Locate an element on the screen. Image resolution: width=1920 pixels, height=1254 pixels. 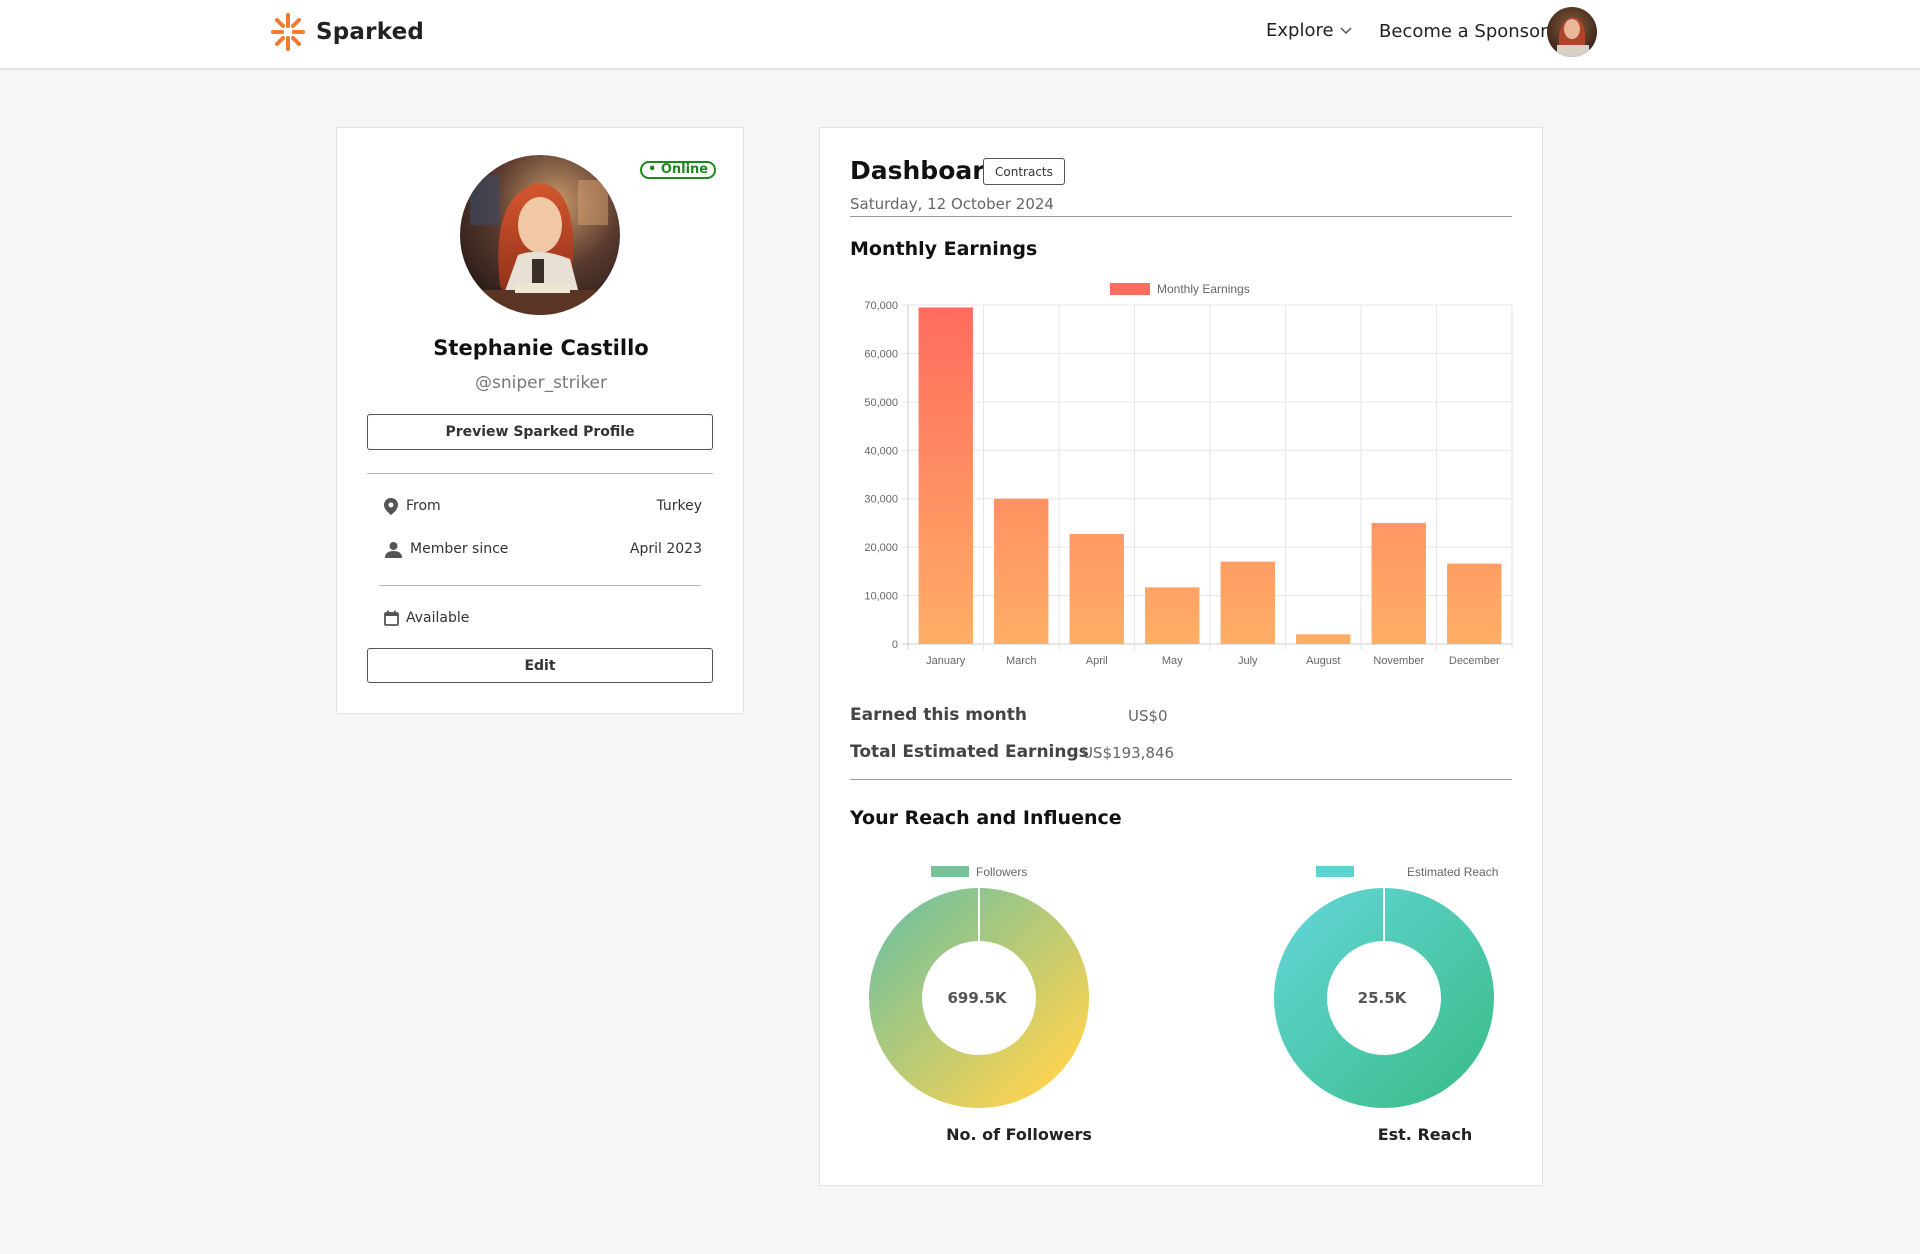
explore-menu: Explore is located at coordinates (1309, 30).